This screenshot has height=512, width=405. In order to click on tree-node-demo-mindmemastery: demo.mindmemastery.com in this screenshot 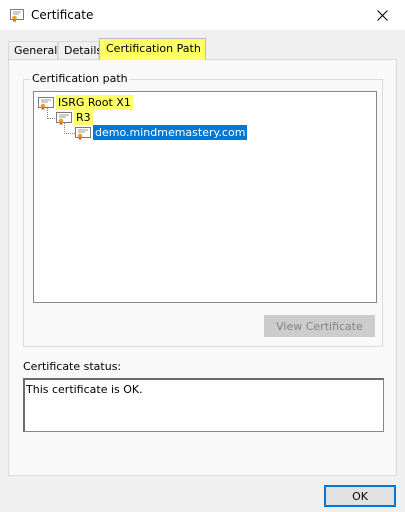, I will do `click(161, 132)`.